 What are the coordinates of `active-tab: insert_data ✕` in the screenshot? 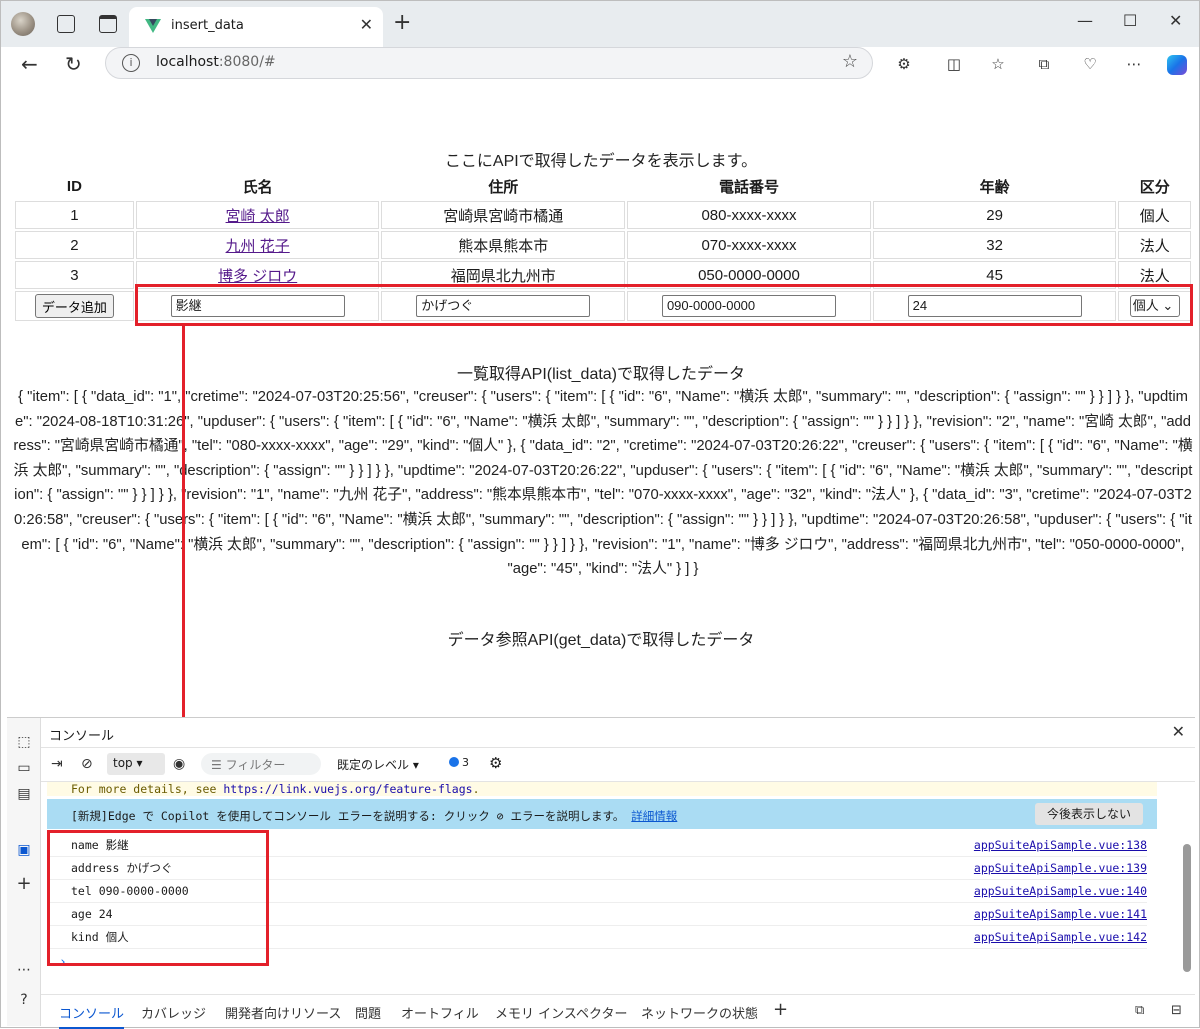 It's located at (256, 27).